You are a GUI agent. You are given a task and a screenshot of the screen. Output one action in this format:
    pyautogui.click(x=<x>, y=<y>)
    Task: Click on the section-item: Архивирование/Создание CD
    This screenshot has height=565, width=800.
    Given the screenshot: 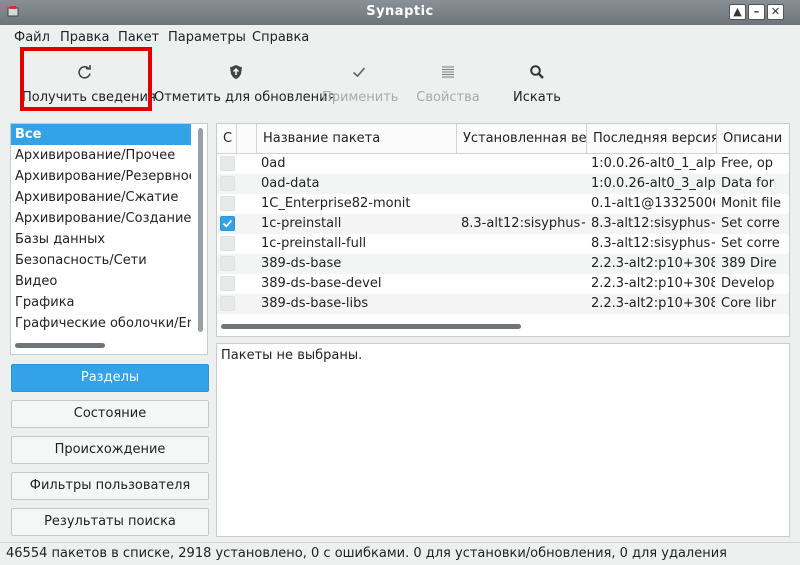 What is the action you would take?
    pyautogui.click(x=101, y=218)
    